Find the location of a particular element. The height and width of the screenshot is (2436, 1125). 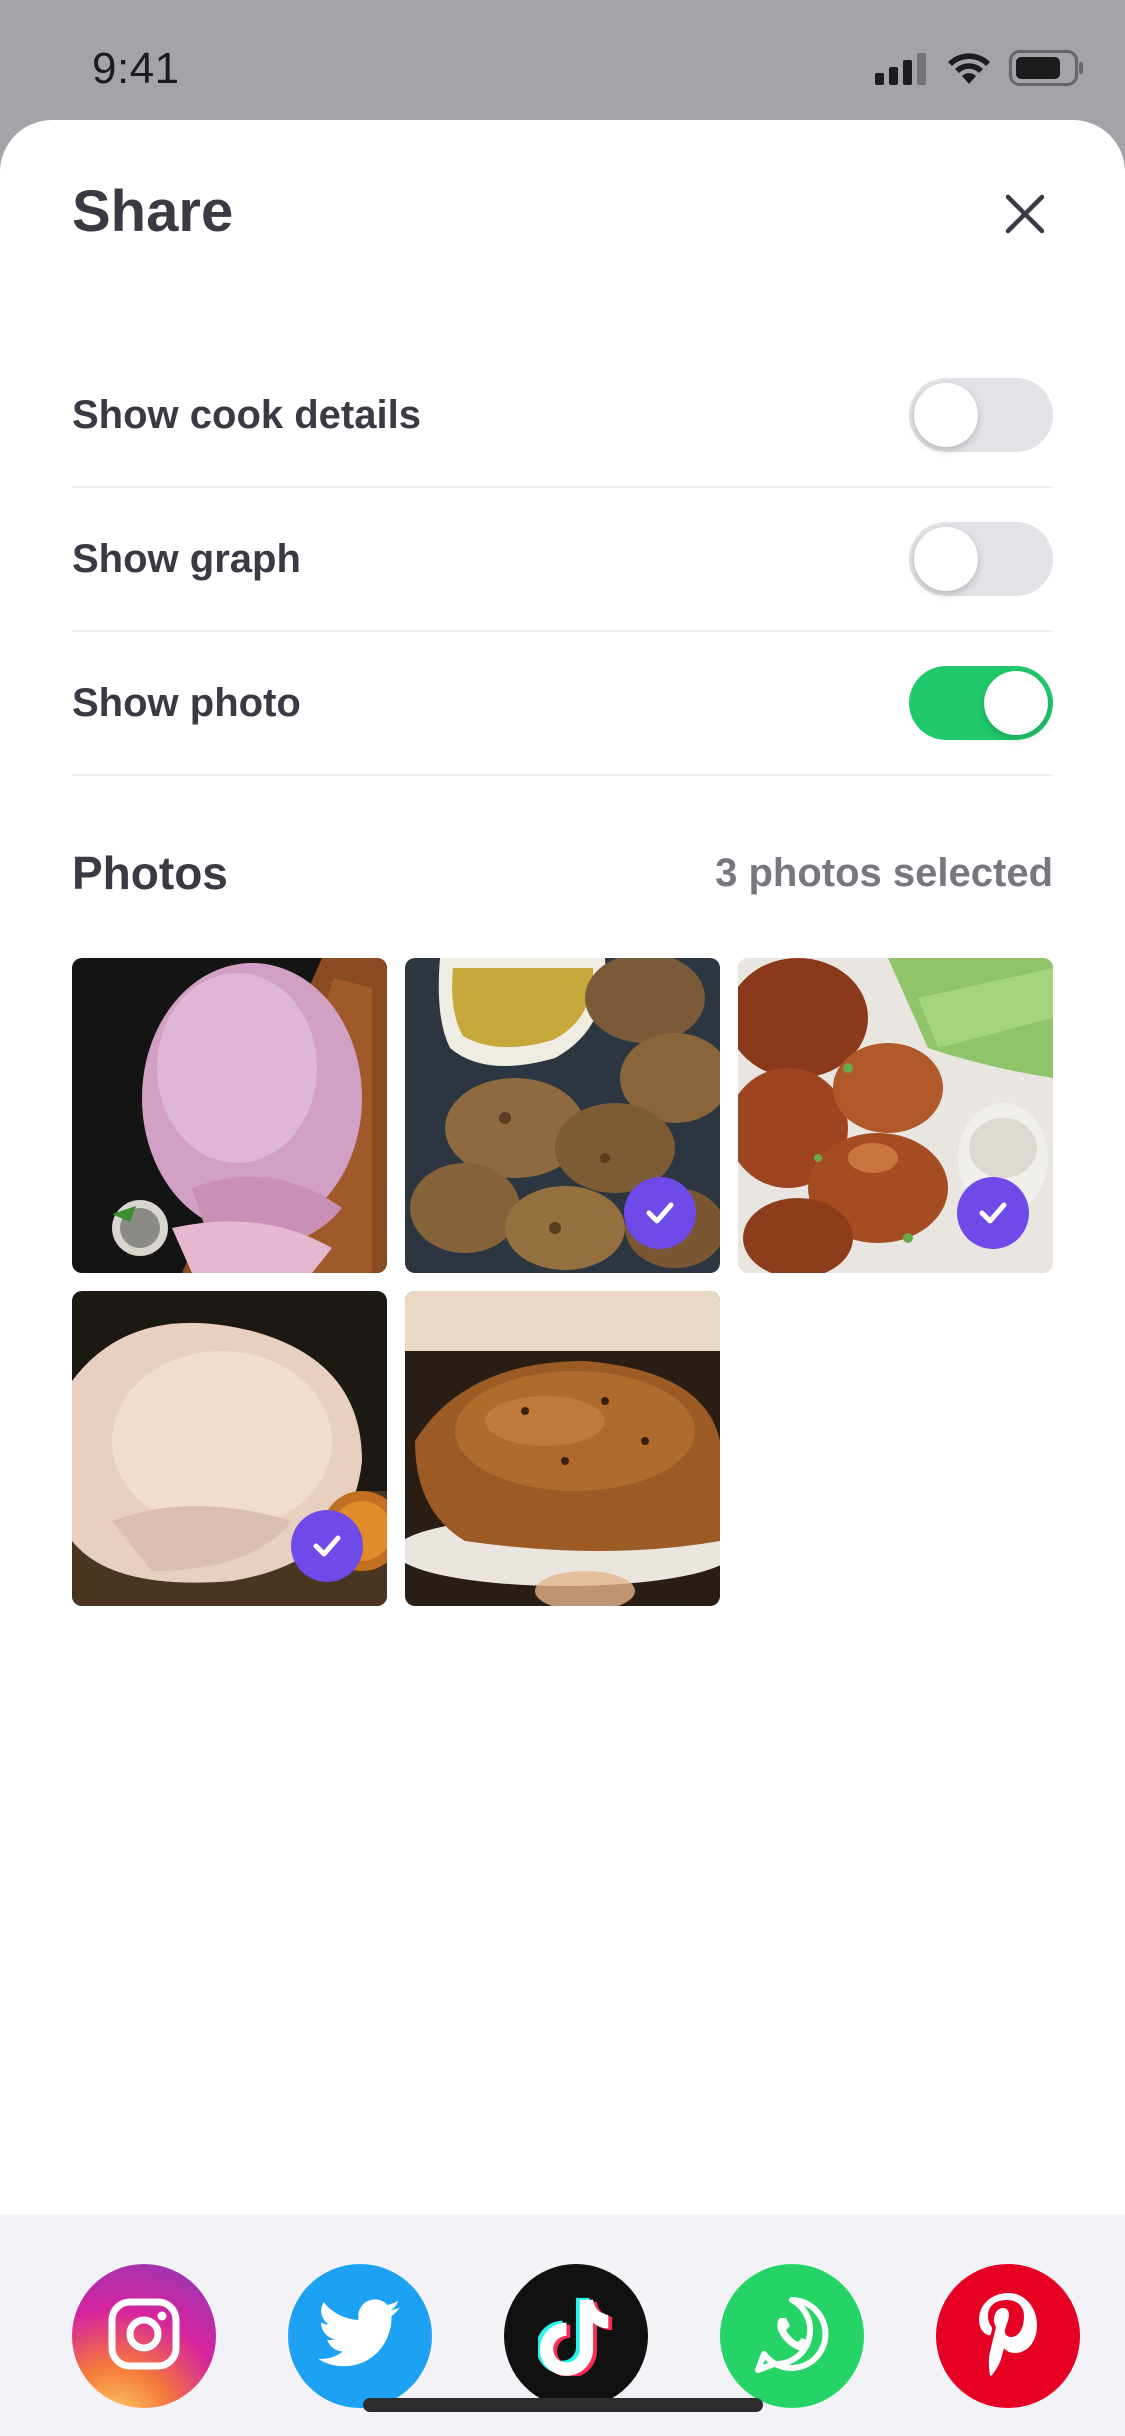

whatsapp-icon is located at coordinates (792, 2336).